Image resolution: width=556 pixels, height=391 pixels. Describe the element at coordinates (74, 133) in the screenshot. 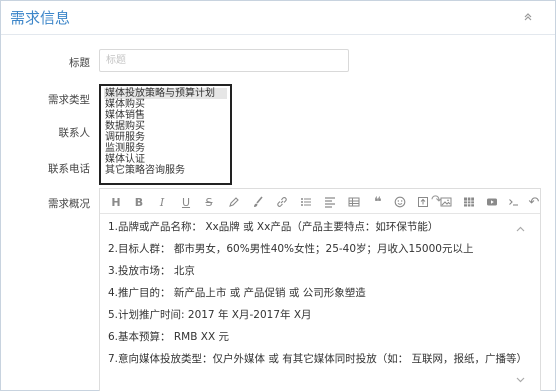

I see `contact-label: 联系人` at that location.